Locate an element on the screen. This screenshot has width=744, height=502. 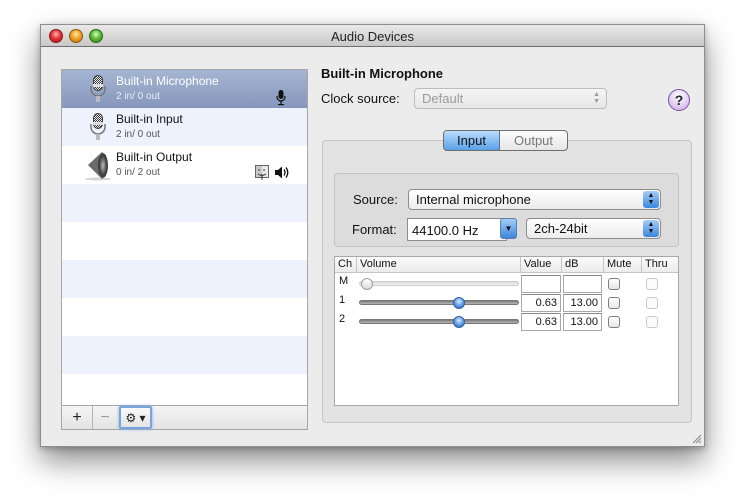
title-bar: Audio Devices is located at coordinates (372, 36).